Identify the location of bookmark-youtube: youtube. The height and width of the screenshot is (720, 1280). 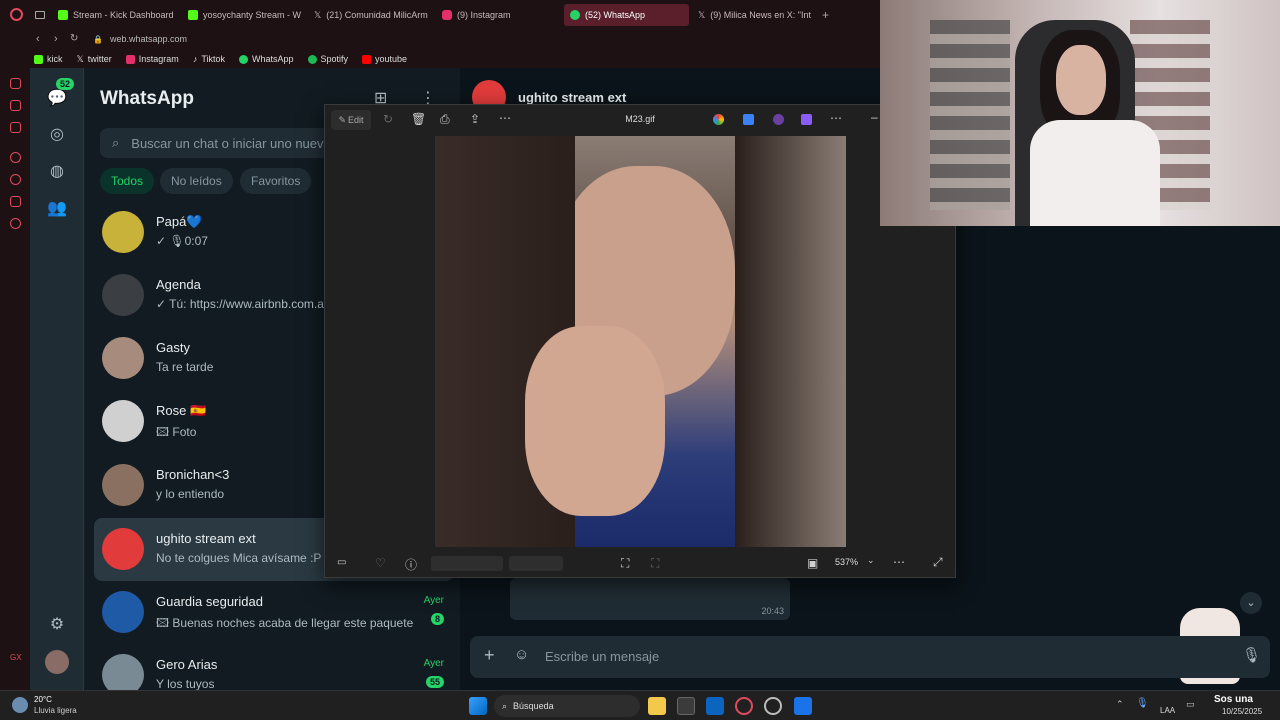
(384, 59).